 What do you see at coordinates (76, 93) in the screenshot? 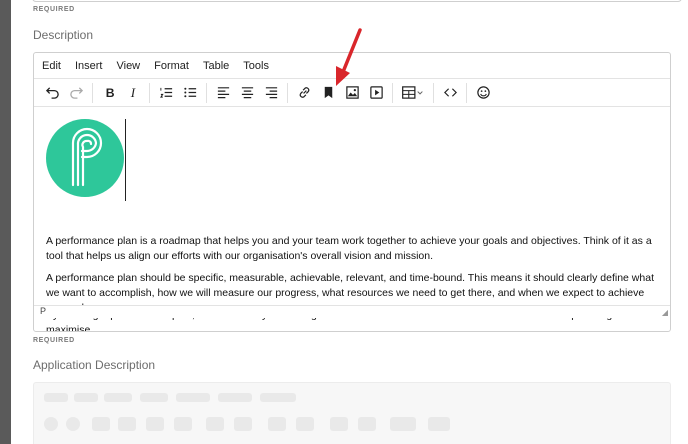
I see `redo-icon` at bounding box center [76, 93].